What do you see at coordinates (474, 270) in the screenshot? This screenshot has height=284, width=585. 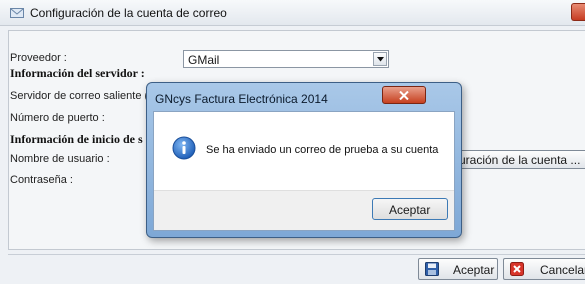 I see `accept-button-label: Aceptar` at bounding box center [474, 270].